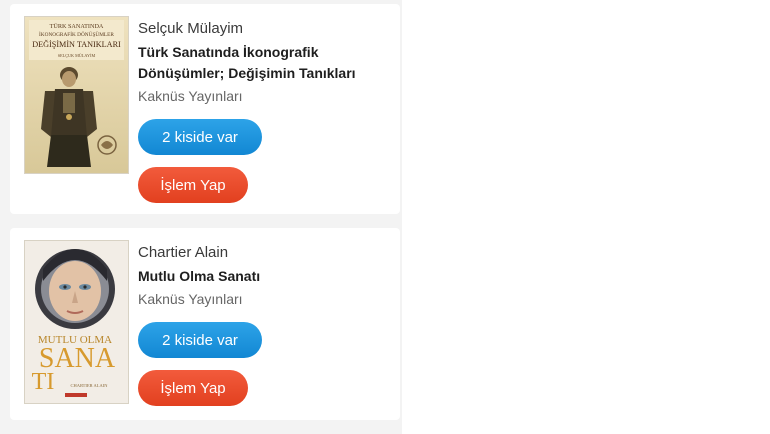 This screenshot has width=770, height=434. What do you see at coordinates (183, 252) in the screenshot?
I see `book-author: Chartier Alain` at bounding box center [183, 252].